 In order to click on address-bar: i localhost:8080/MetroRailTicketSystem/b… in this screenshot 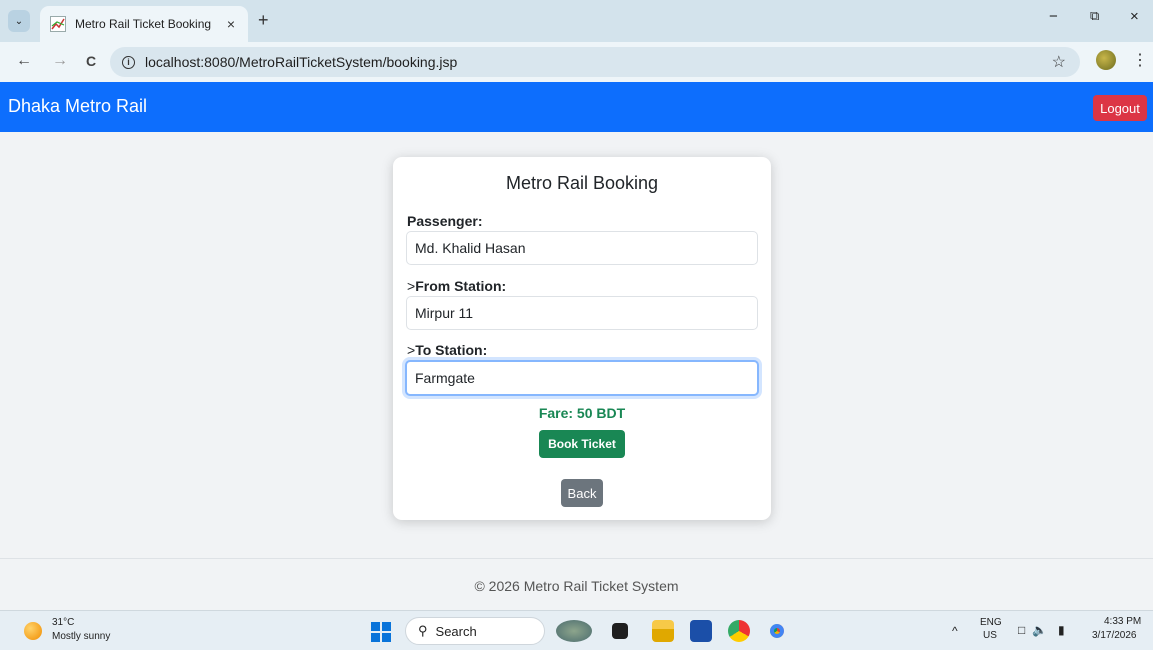, I will do `click(595, 62)`.